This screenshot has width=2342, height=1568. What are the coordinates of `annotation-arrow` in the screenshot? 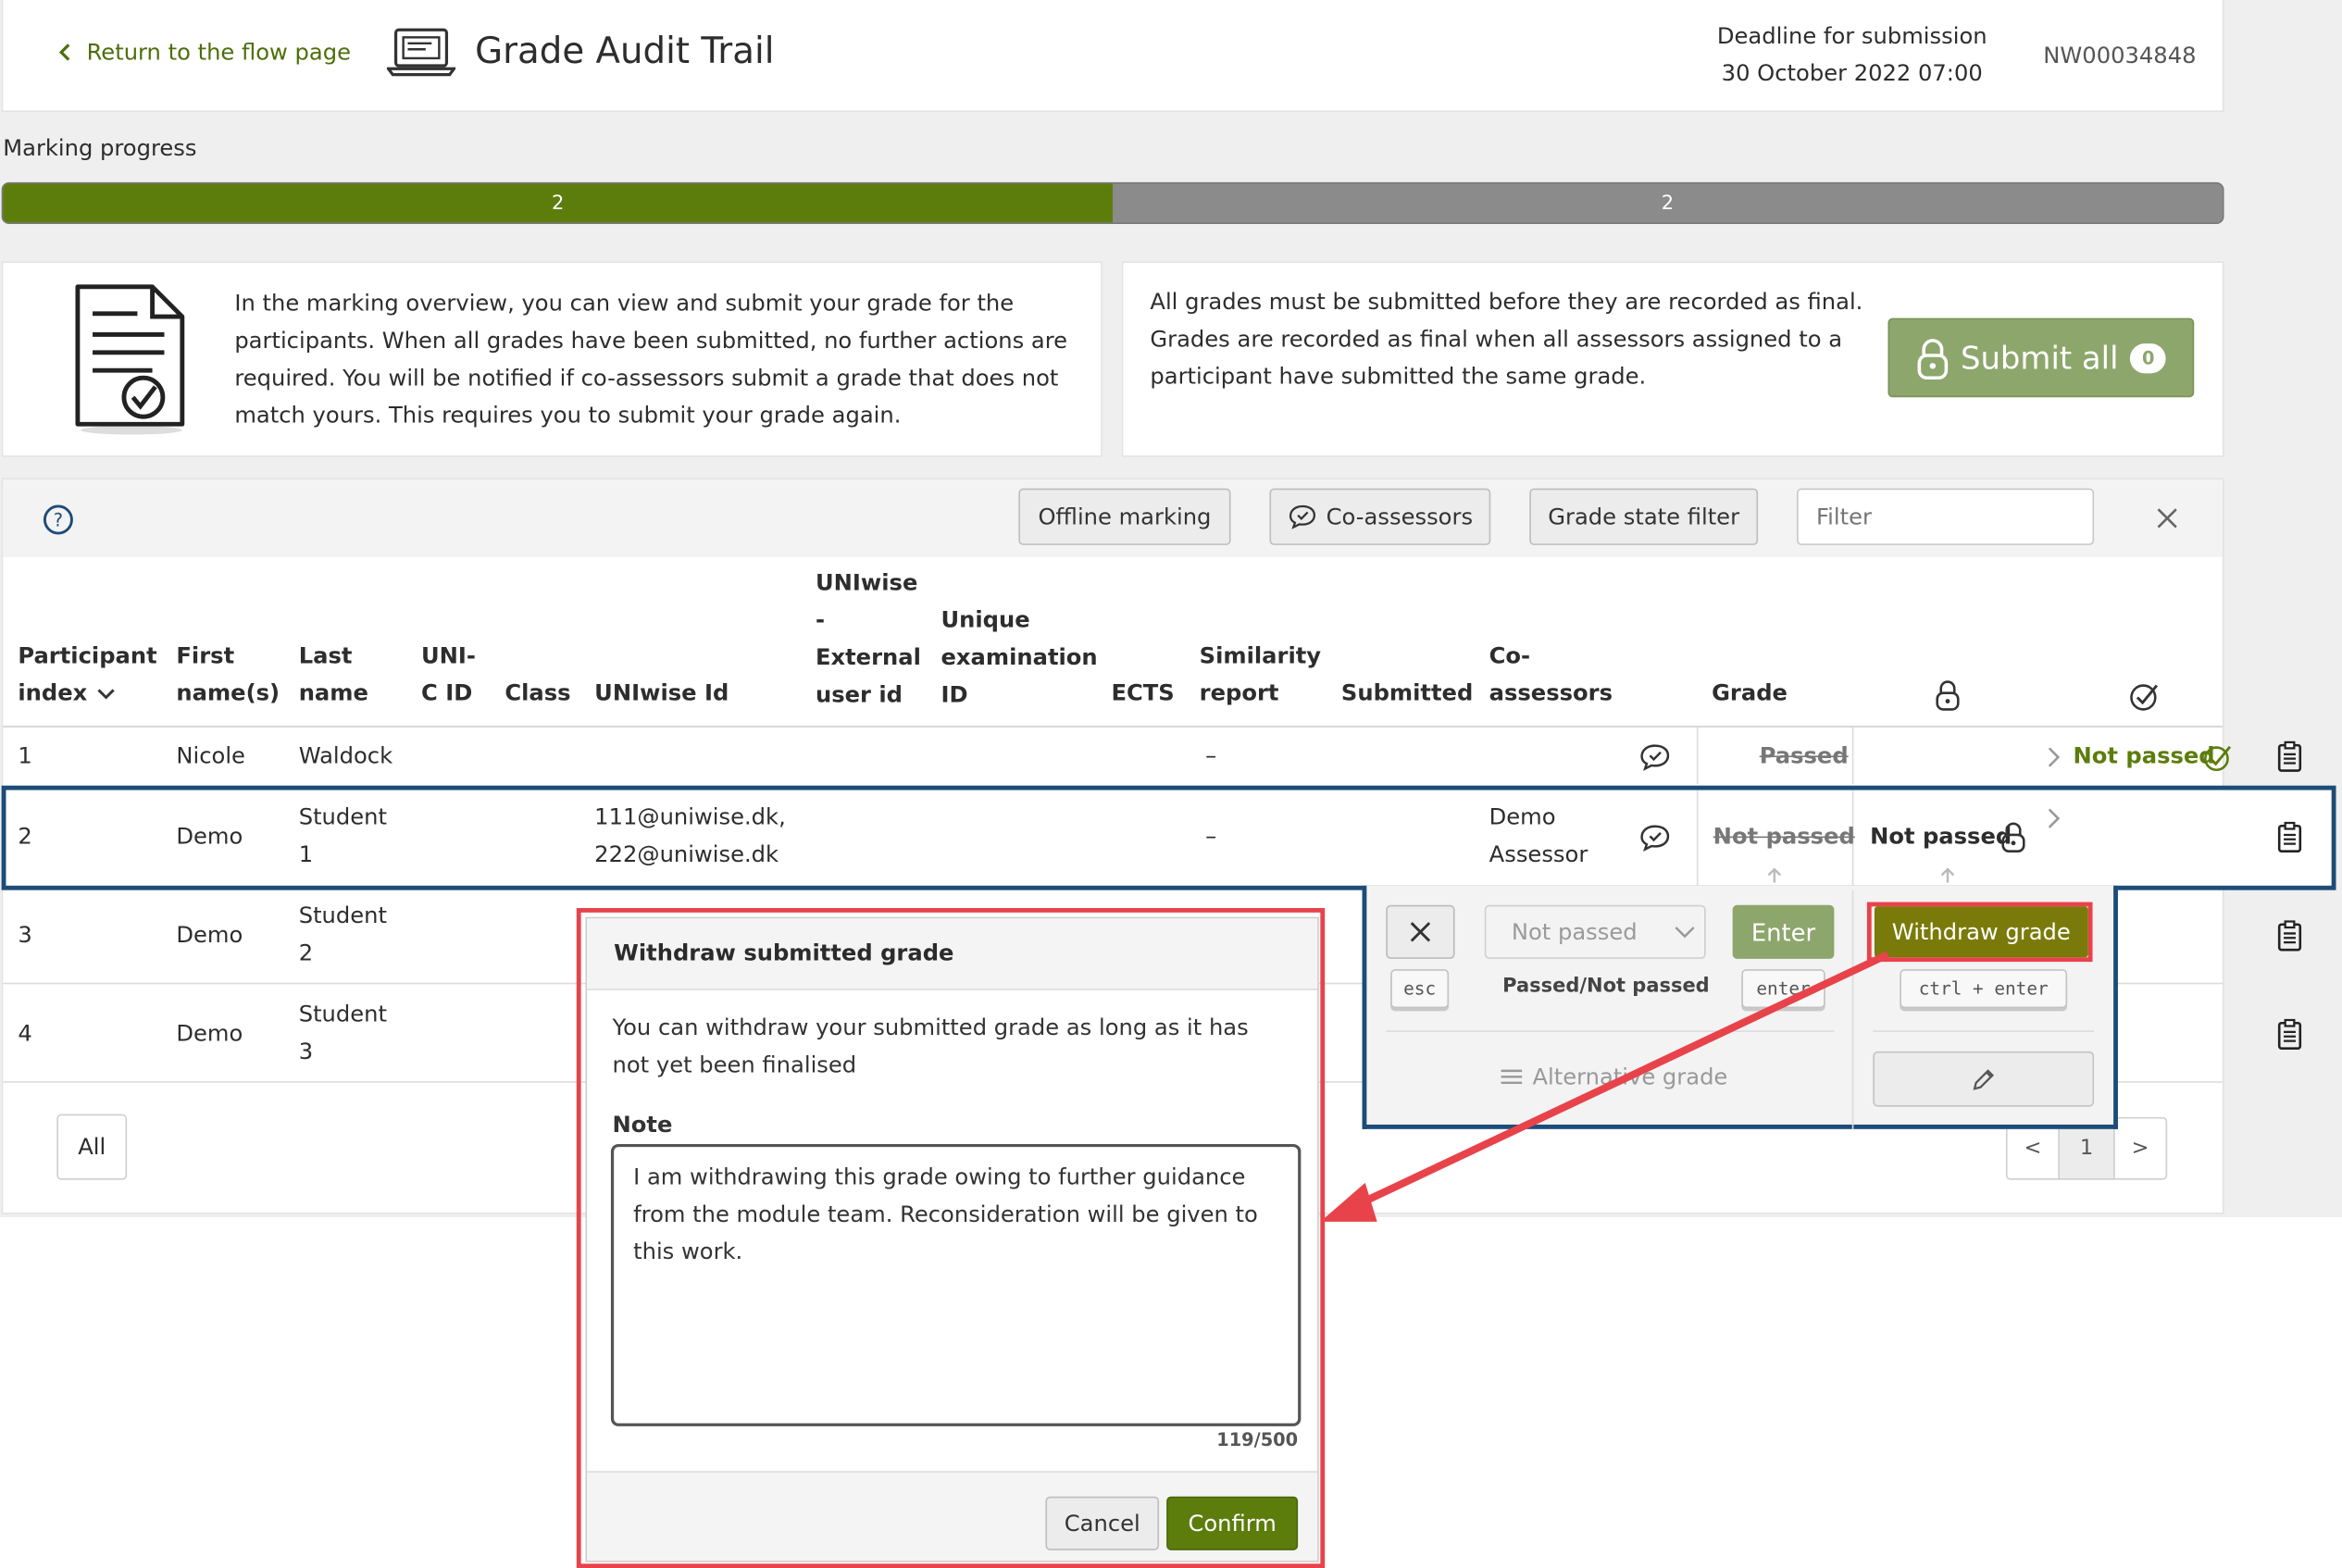 It's located at (1604, 1087).